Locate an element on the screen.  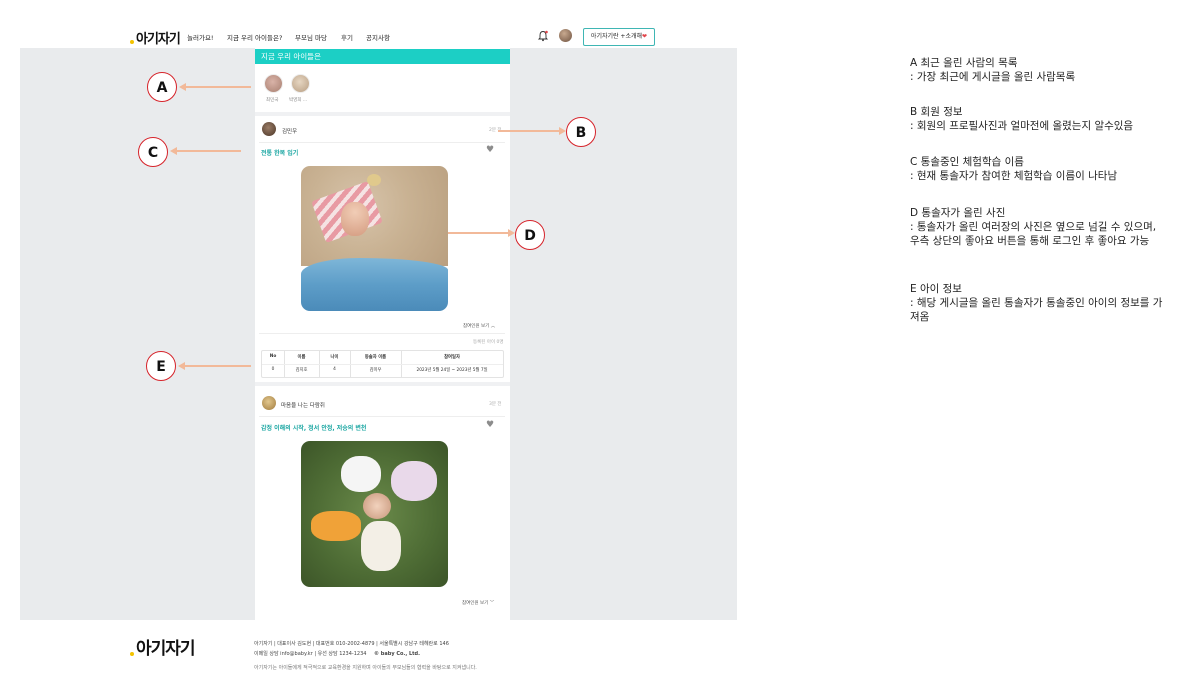
table-header-guide: 동솔자 이름 is located at coordinates (375, 357).